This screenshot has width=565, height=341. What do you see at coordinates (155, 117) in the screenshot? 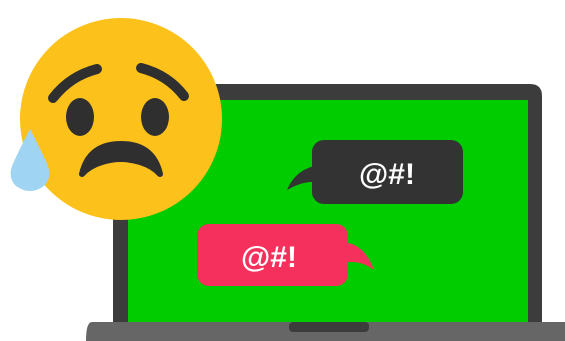
I see `emoji-right-eye` at bounding box center [155, 117].